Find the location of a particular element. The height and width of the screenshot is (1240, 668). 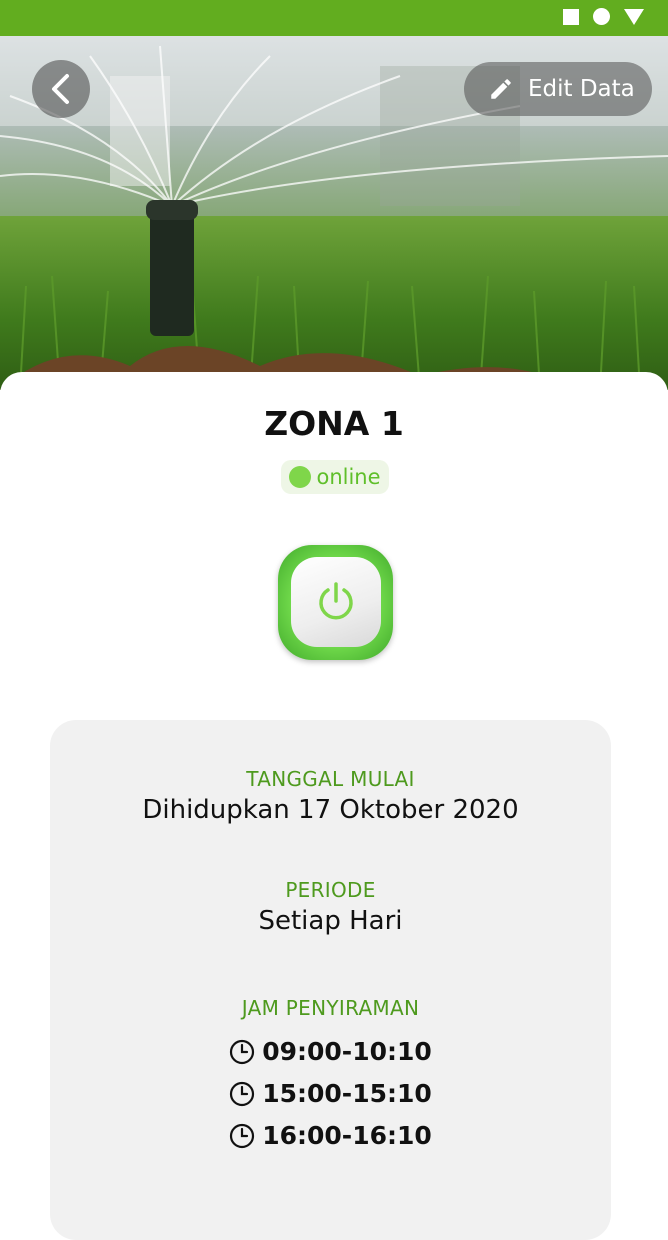

schedule-time-row: 09:00-10:10 is located at coordinates (330, 1051).